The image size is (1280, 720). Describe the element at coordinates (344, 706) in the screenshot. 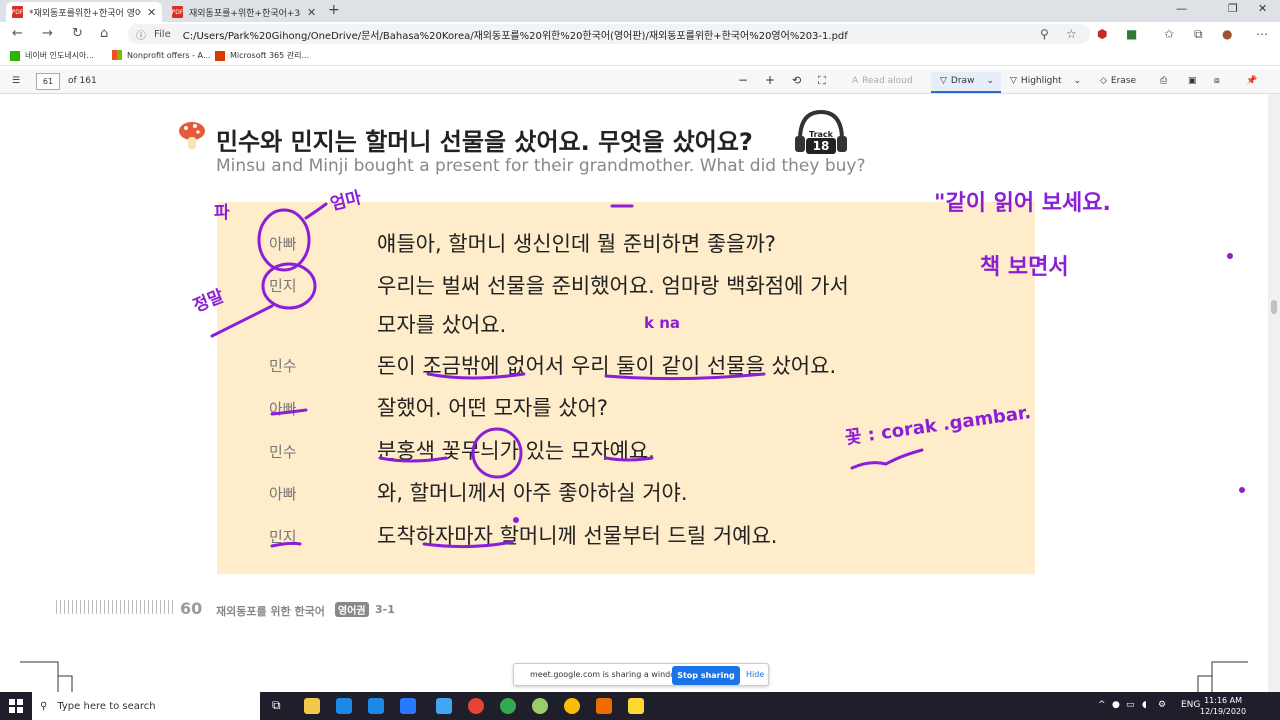

I see `mail-icon` at that location.